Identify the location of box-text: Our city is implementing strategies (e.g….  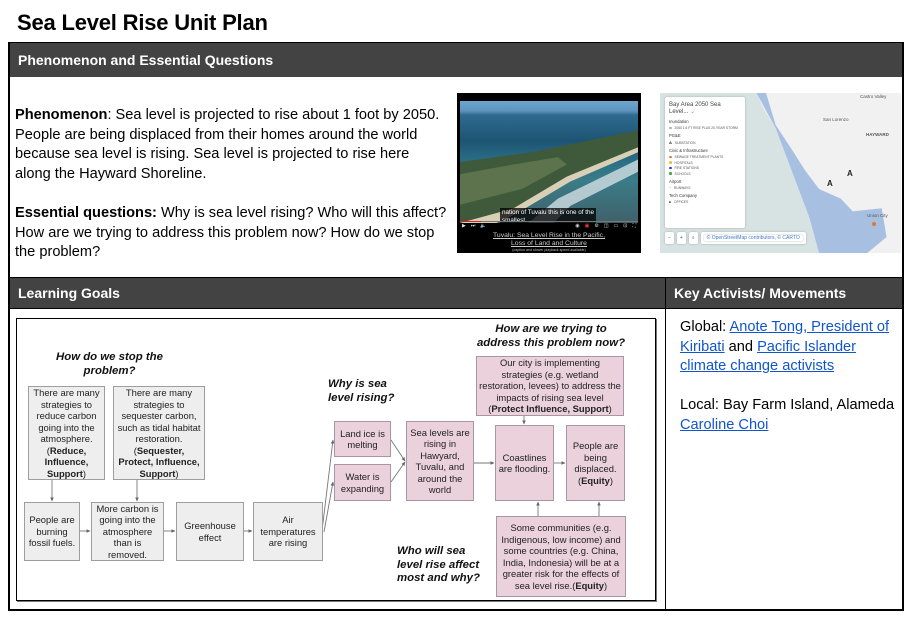
(550, 386).